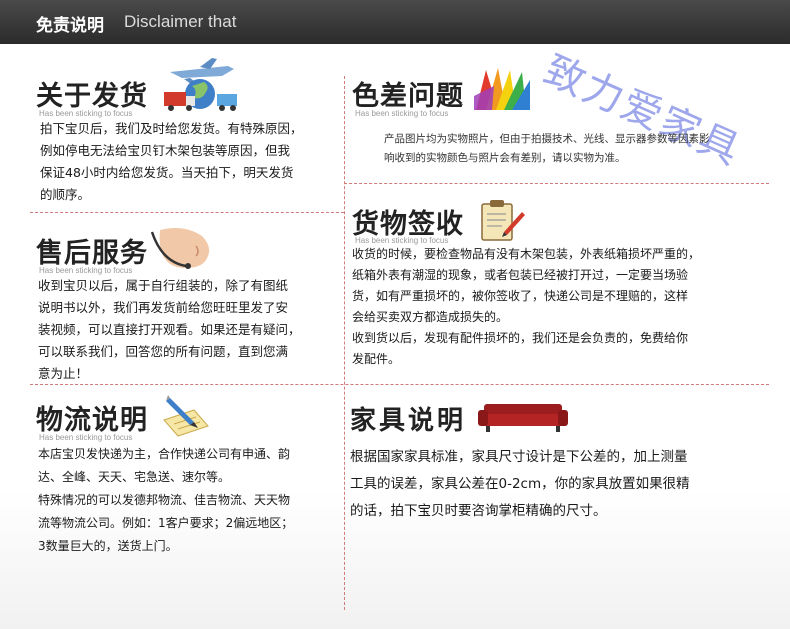  What do you see at coordinates (180, 248) in the screenshot?
I see `customer-service-headset-icon` at bounding box center [180, 248].